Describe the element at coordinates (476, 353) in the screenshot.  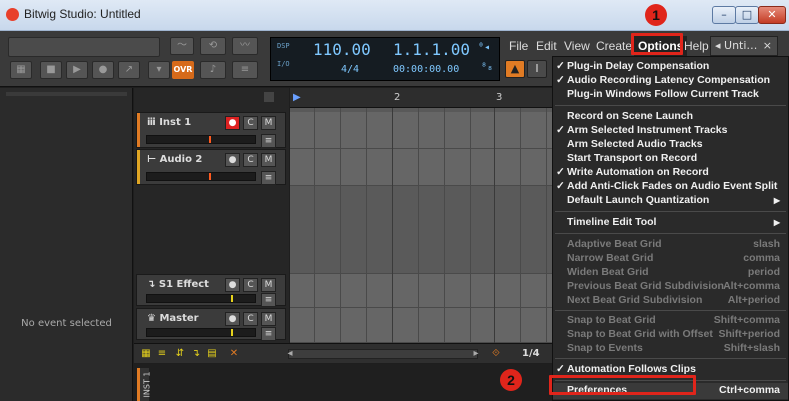
I see `scroll-right-icon: ▸` at that location.